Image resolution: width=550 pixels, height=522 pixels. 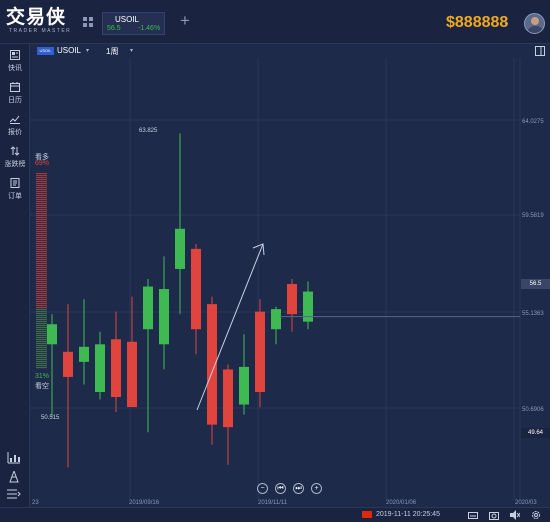 What do you see at coordinates (15, 87) in the screenshot?
I see `calendar-icon` at bounding box center [15, 87].